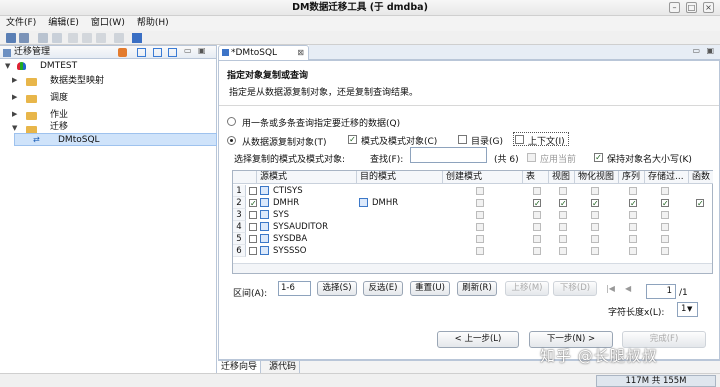  I want to click on select-button: 选择(S), so click(337, 288).